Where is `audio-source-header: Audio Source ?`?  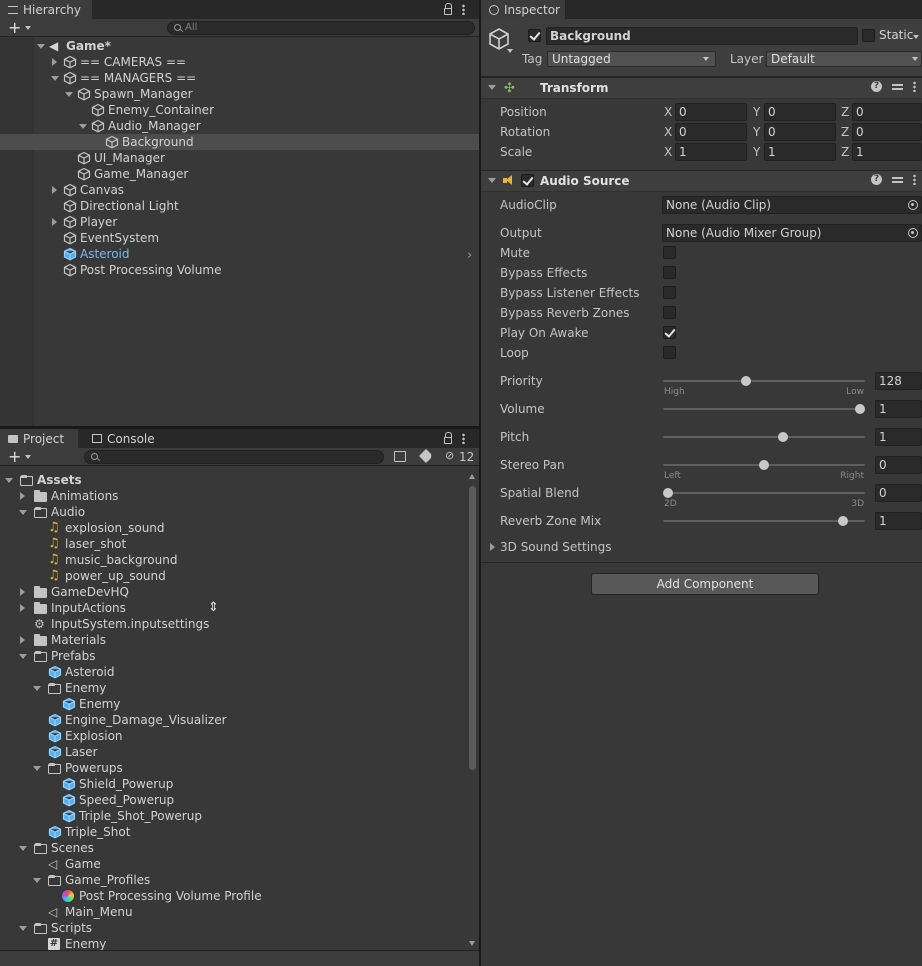 audio-source-header: Audio Source ? is located at coordinates (701, 181).